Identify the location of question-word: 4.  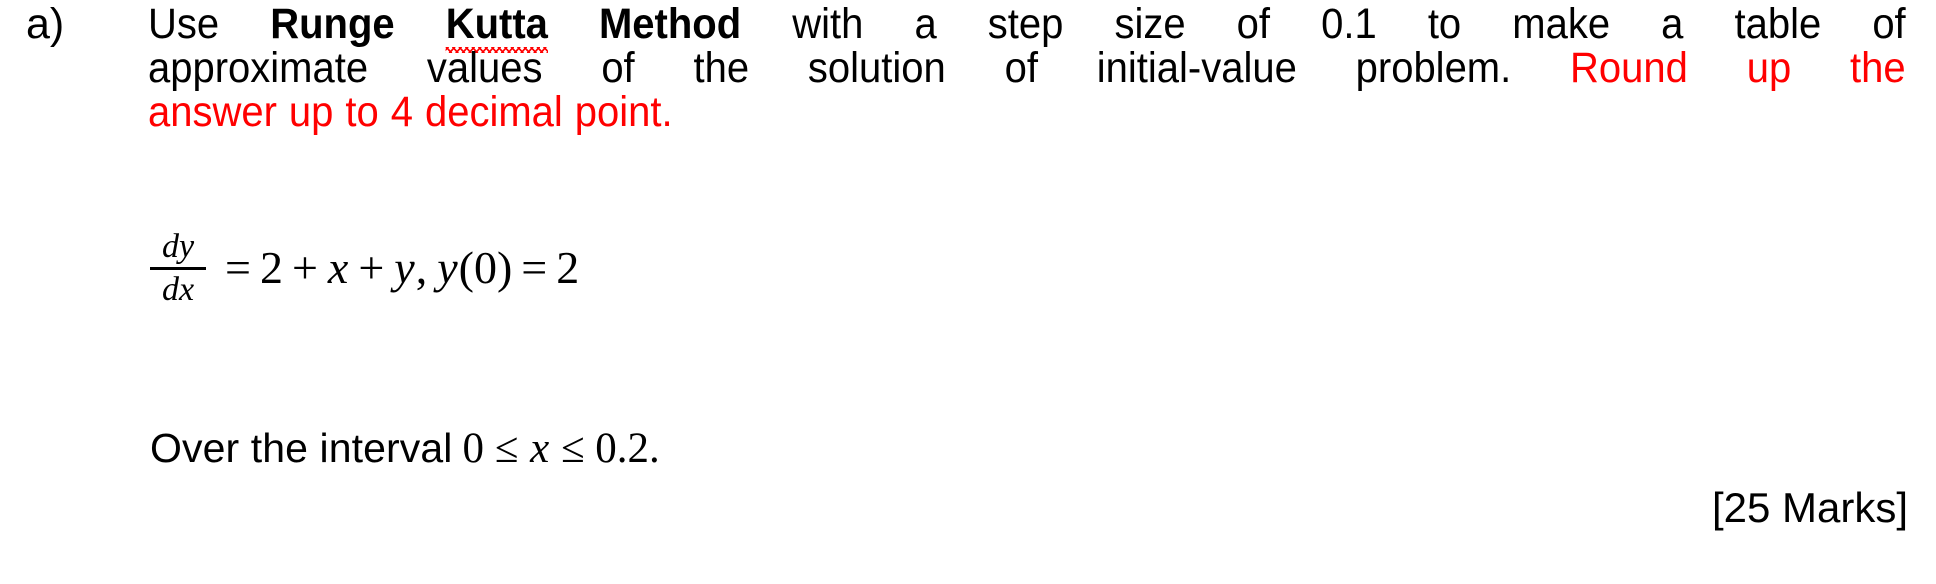
(401, 112).